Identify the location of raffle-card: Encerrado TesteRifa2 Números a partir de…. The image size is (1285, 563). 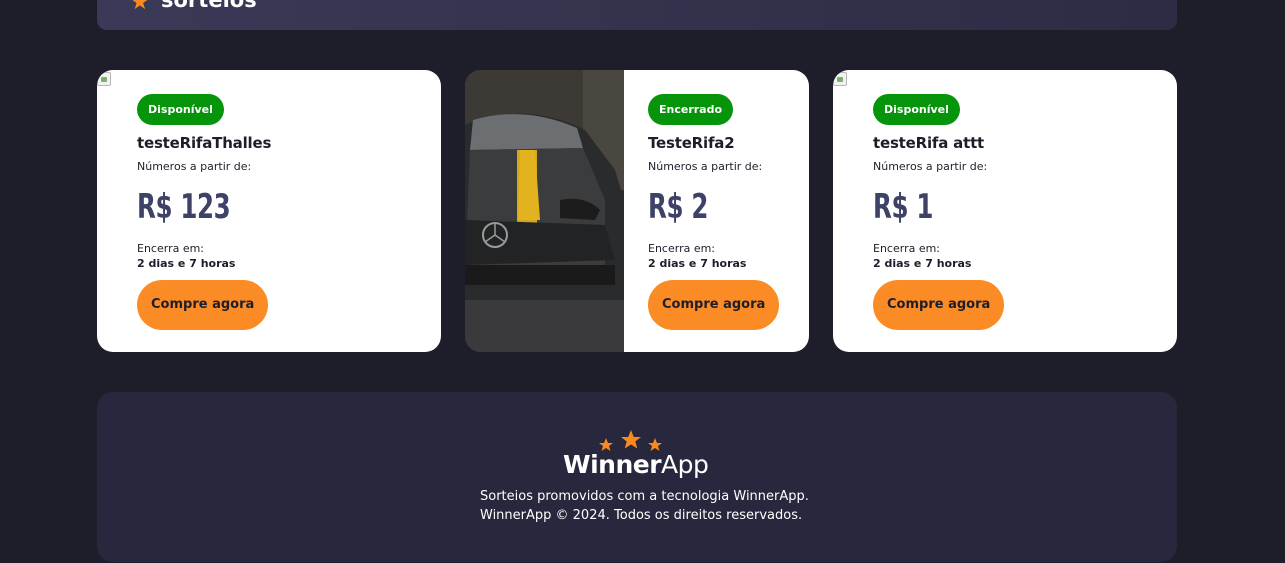
(637, 211).